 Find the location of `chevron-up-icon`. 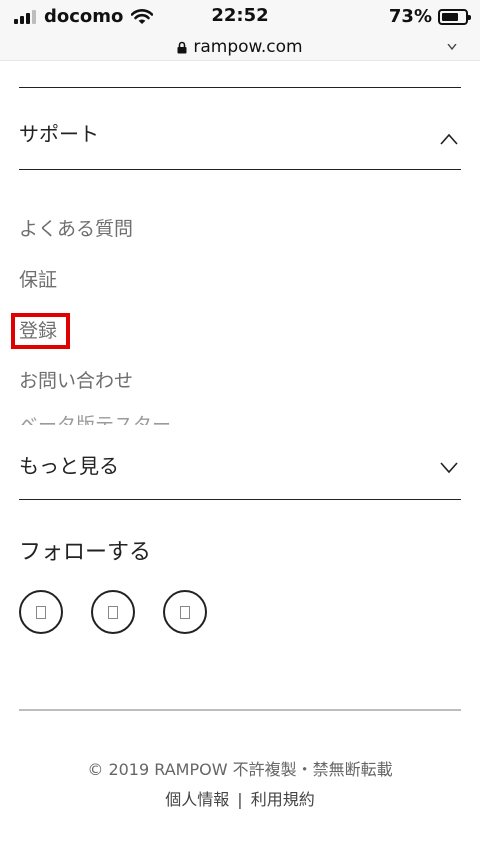

chevron-up-icon is located at coordinates (449, 139).